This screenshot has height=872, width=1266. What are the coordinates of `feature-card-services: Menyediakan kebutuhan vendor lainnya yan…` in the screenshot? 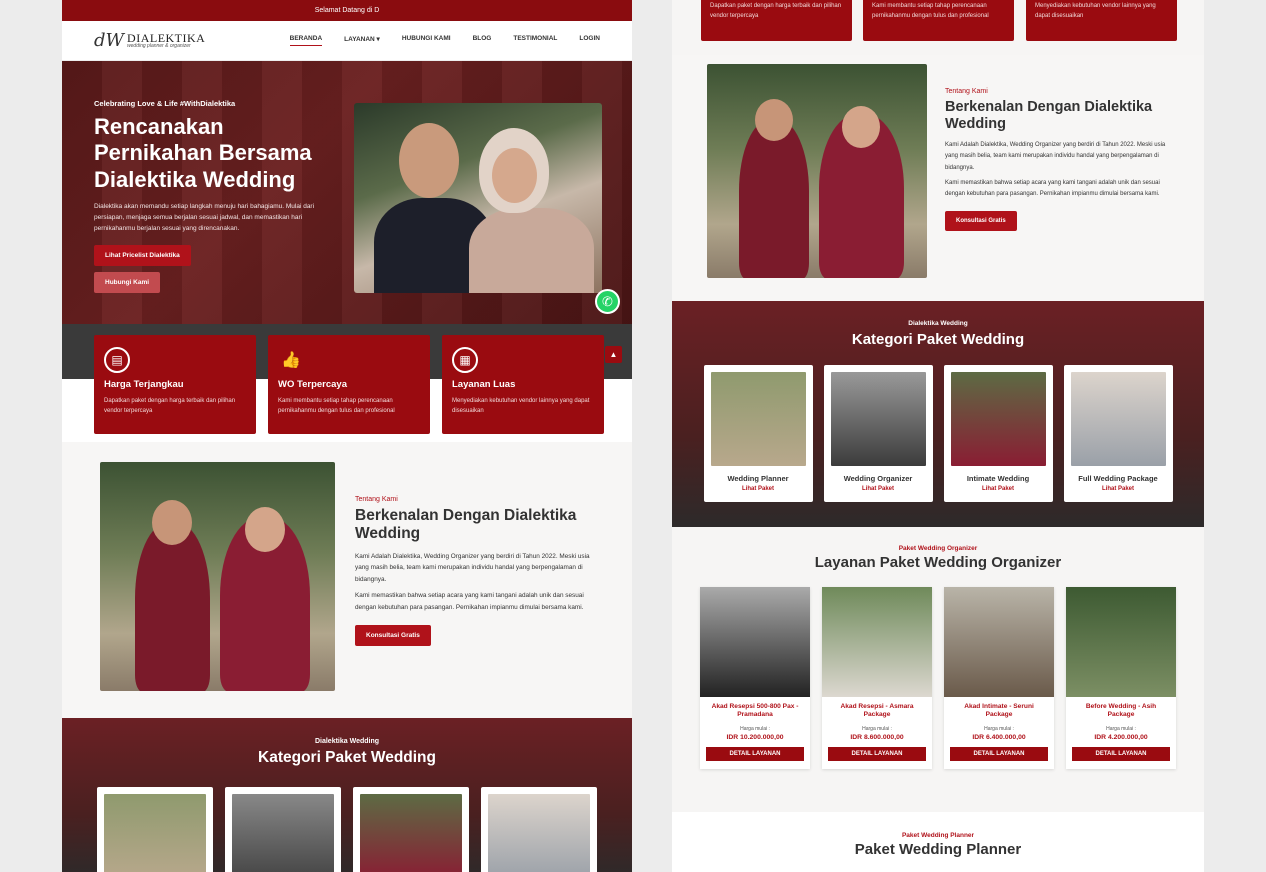 It's located at (1101, 20).